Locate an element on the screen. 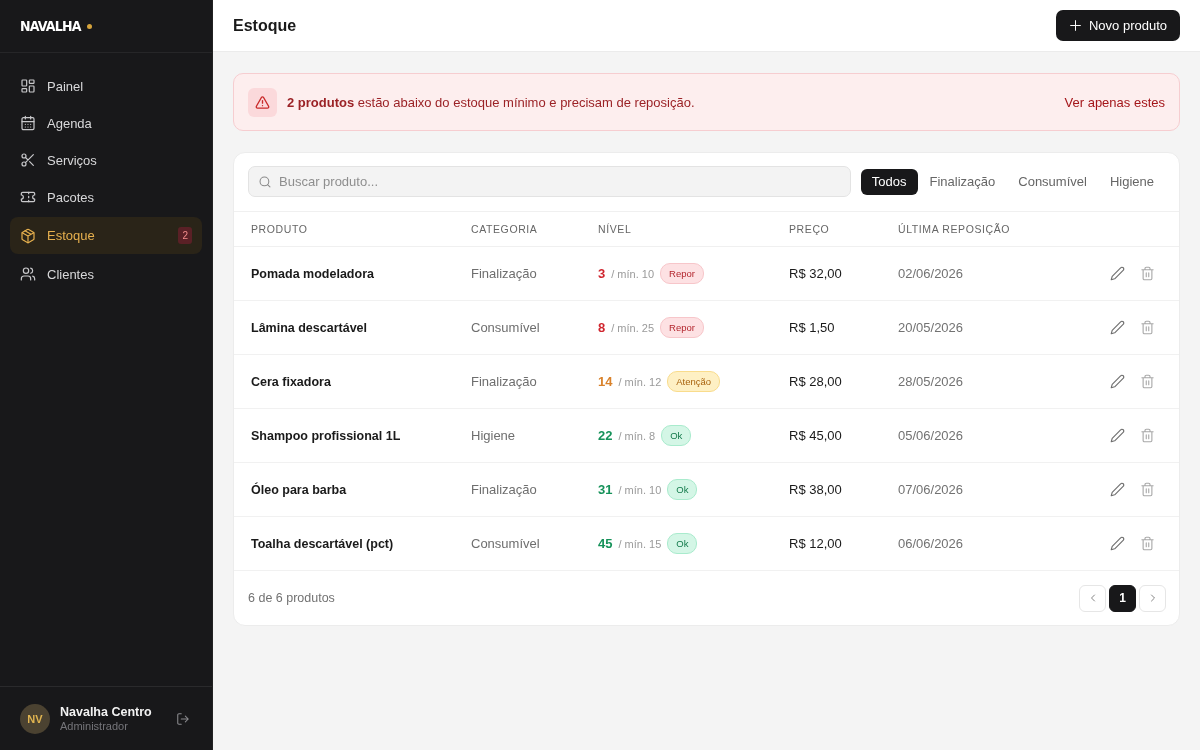 The image size is (1200, 750). product-name: Óleo para barba is located at coordinates (299, 489).